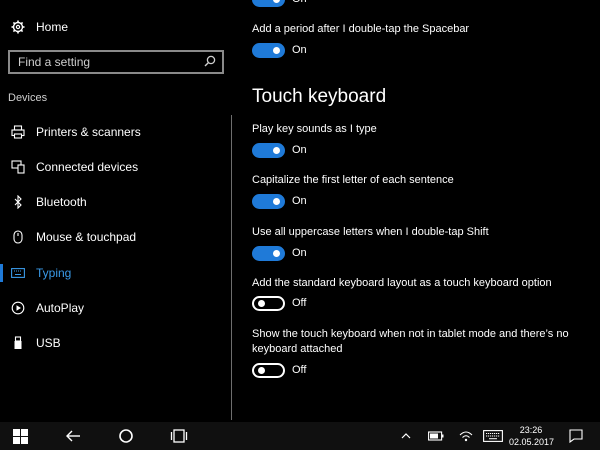  I want to click on sidebar-item-label: USB, so click(48, 343).